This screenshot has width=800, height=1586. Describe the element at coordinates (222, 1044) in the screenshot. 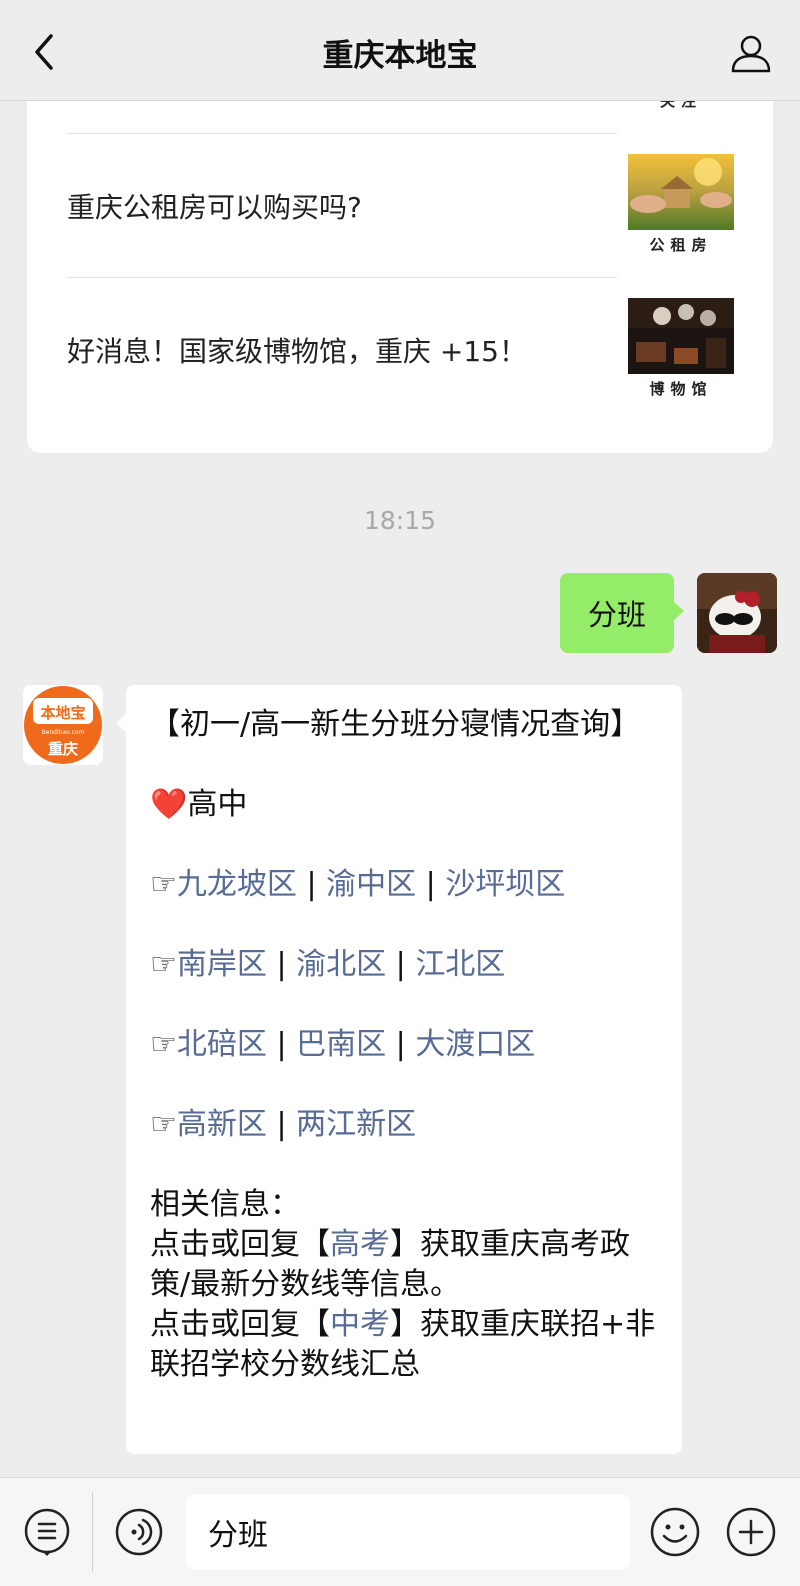

I see `district-link: 北碚区` at that location.